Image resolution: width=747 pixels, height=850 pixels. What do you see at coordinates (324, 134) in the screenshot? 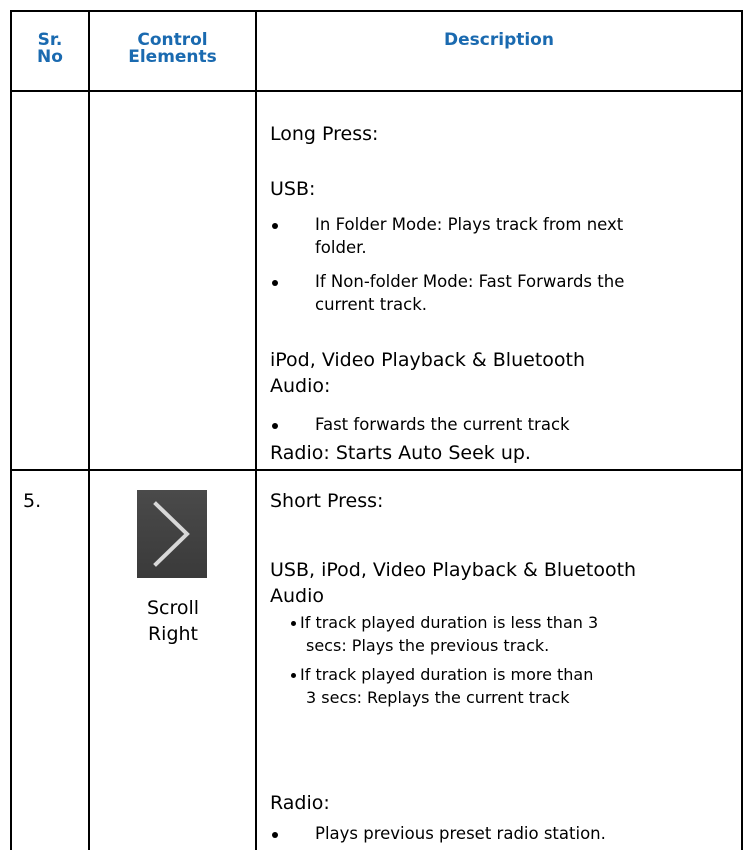
I see `long-press-label: Long Press:` at bounding box center [324, 134].